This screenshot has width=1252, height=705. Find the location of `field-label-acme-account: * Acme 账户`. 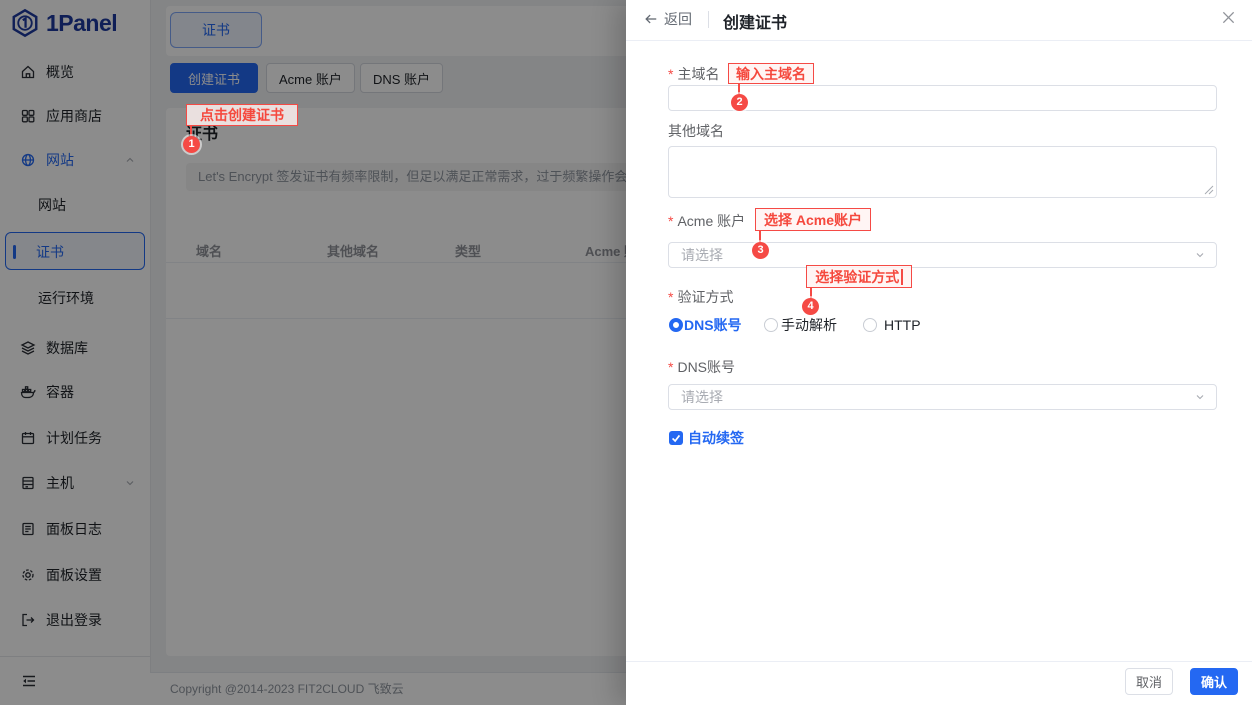

field-label-acme-account: * Acme 账户 is located at coordinates (707, 221).